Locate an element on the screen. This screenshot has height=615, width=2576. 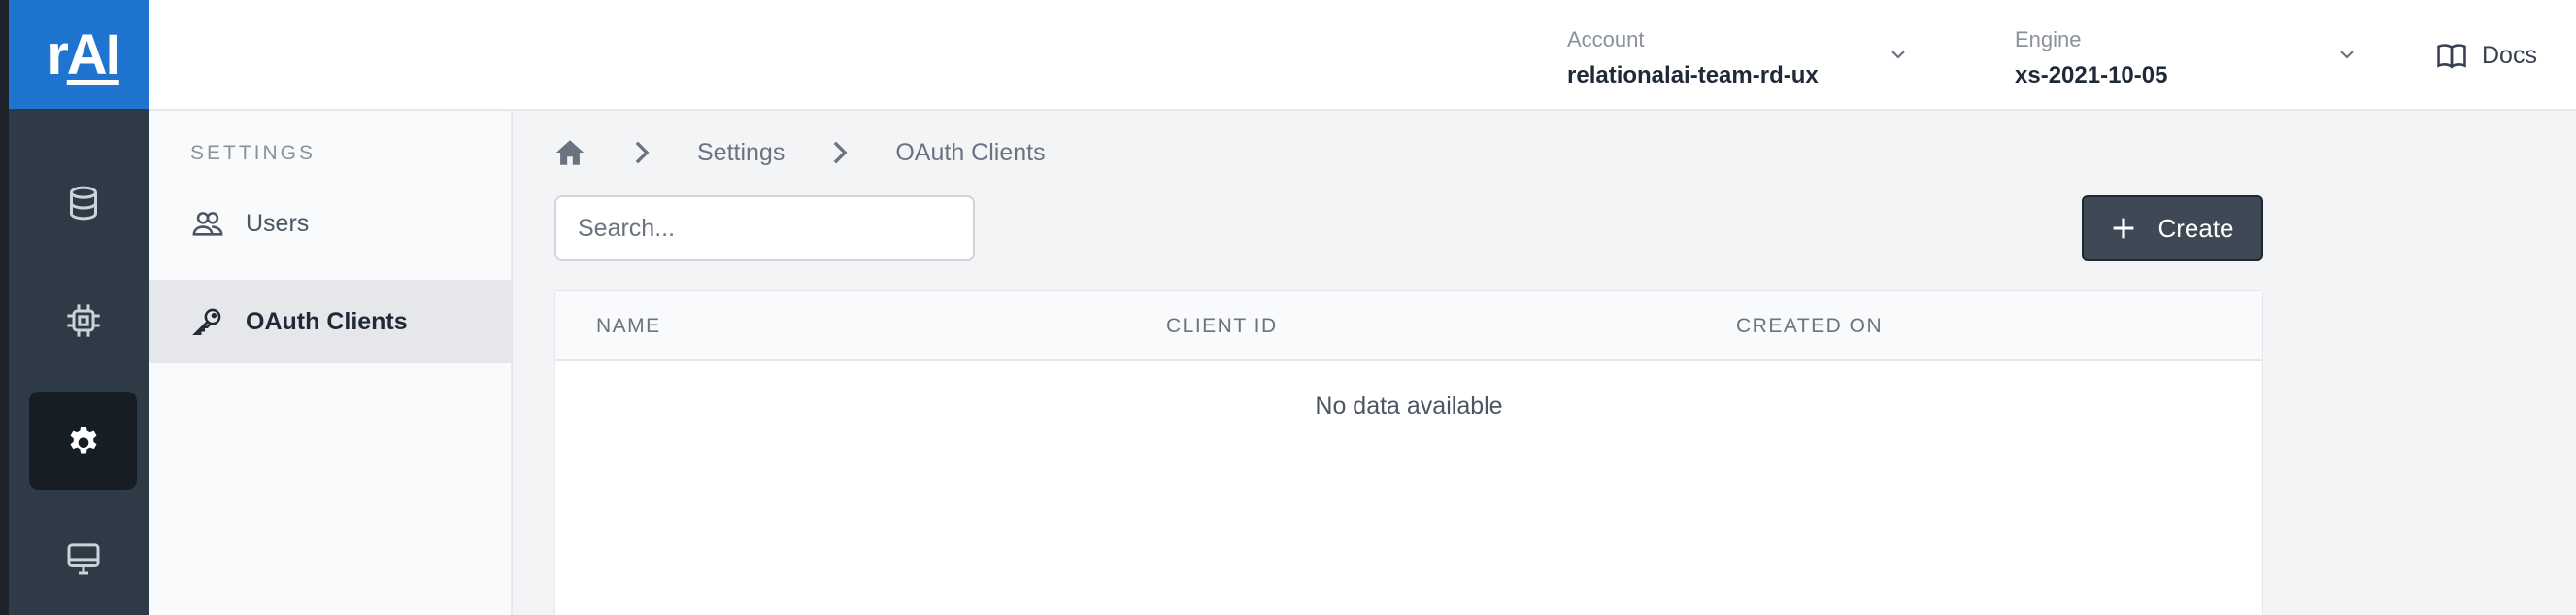
engine-value: xs-2021-10-05 is located at coordinates (2092, 75).